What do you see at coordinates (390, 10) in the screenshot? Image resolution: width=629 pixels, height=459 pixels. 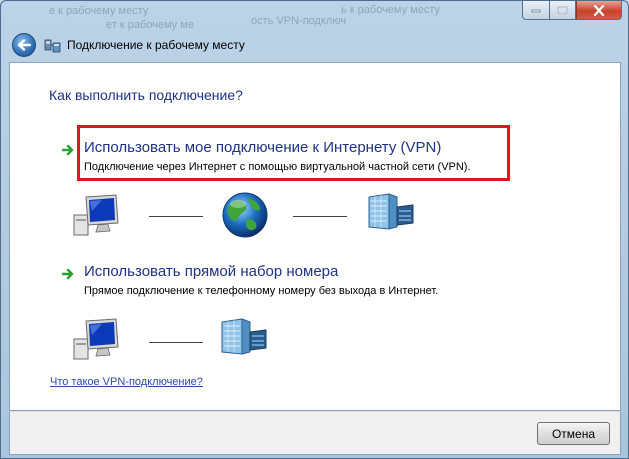 I see `background-text: ь к рабочему месту` at bounding box center [390, 10].